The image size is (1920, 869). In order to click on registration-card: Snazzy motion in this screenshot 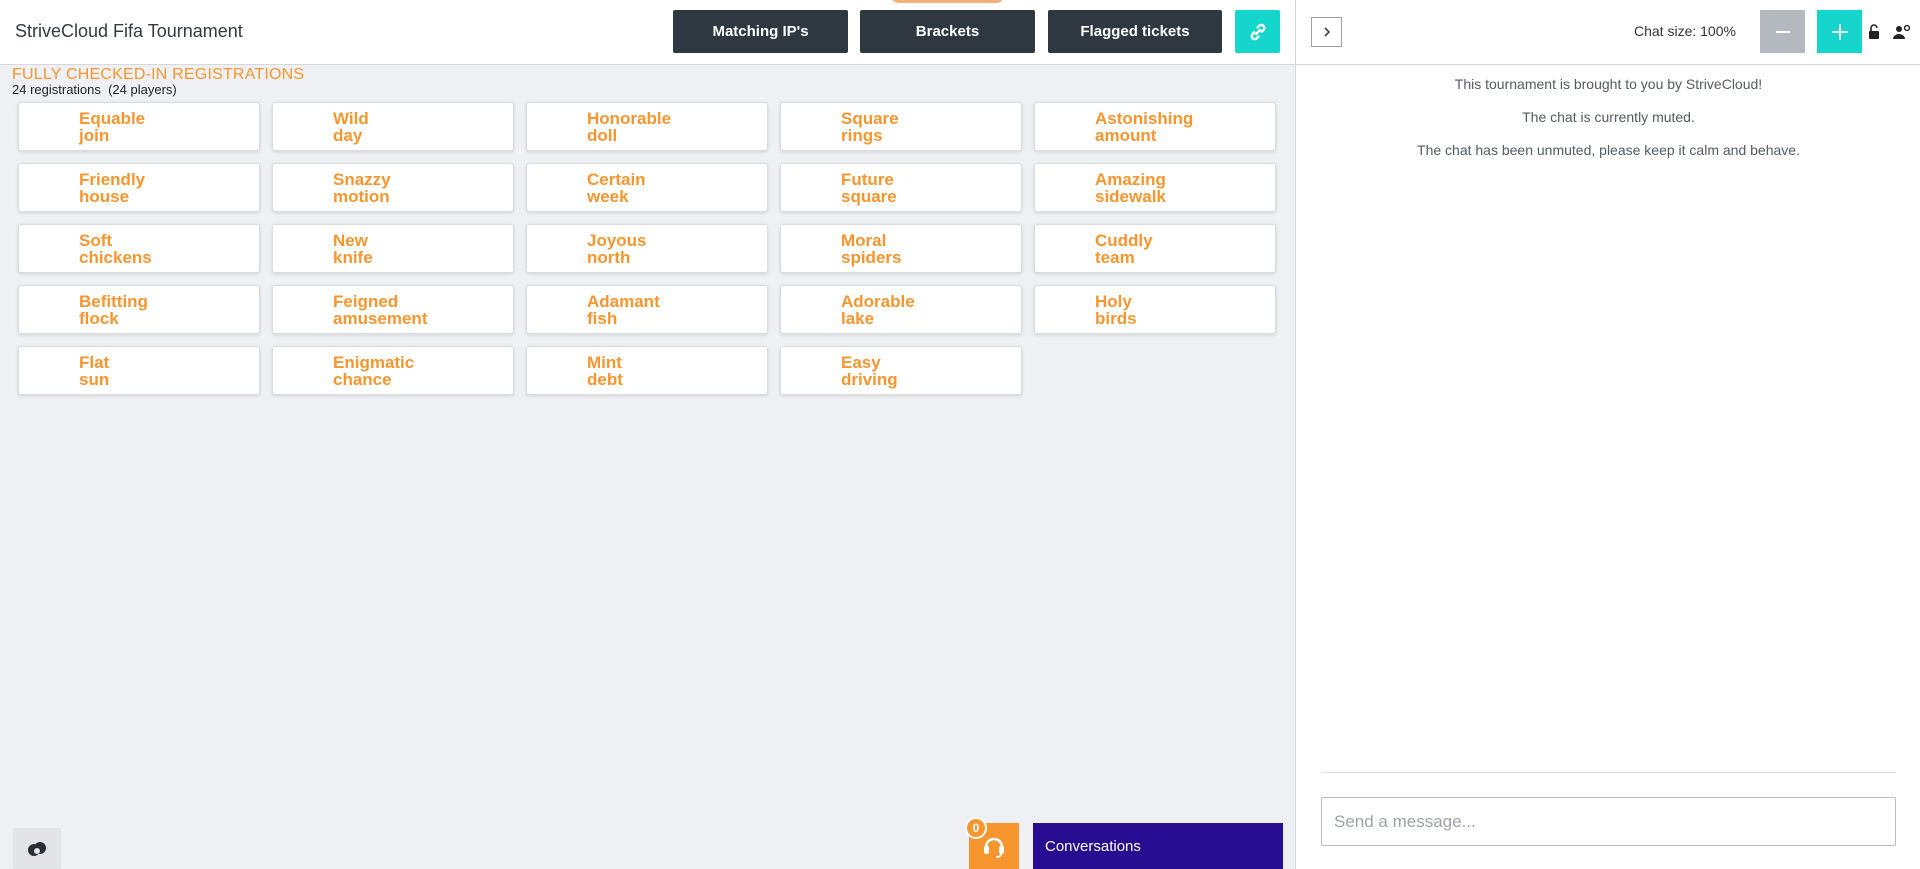, I will do `click(393, 187)`.